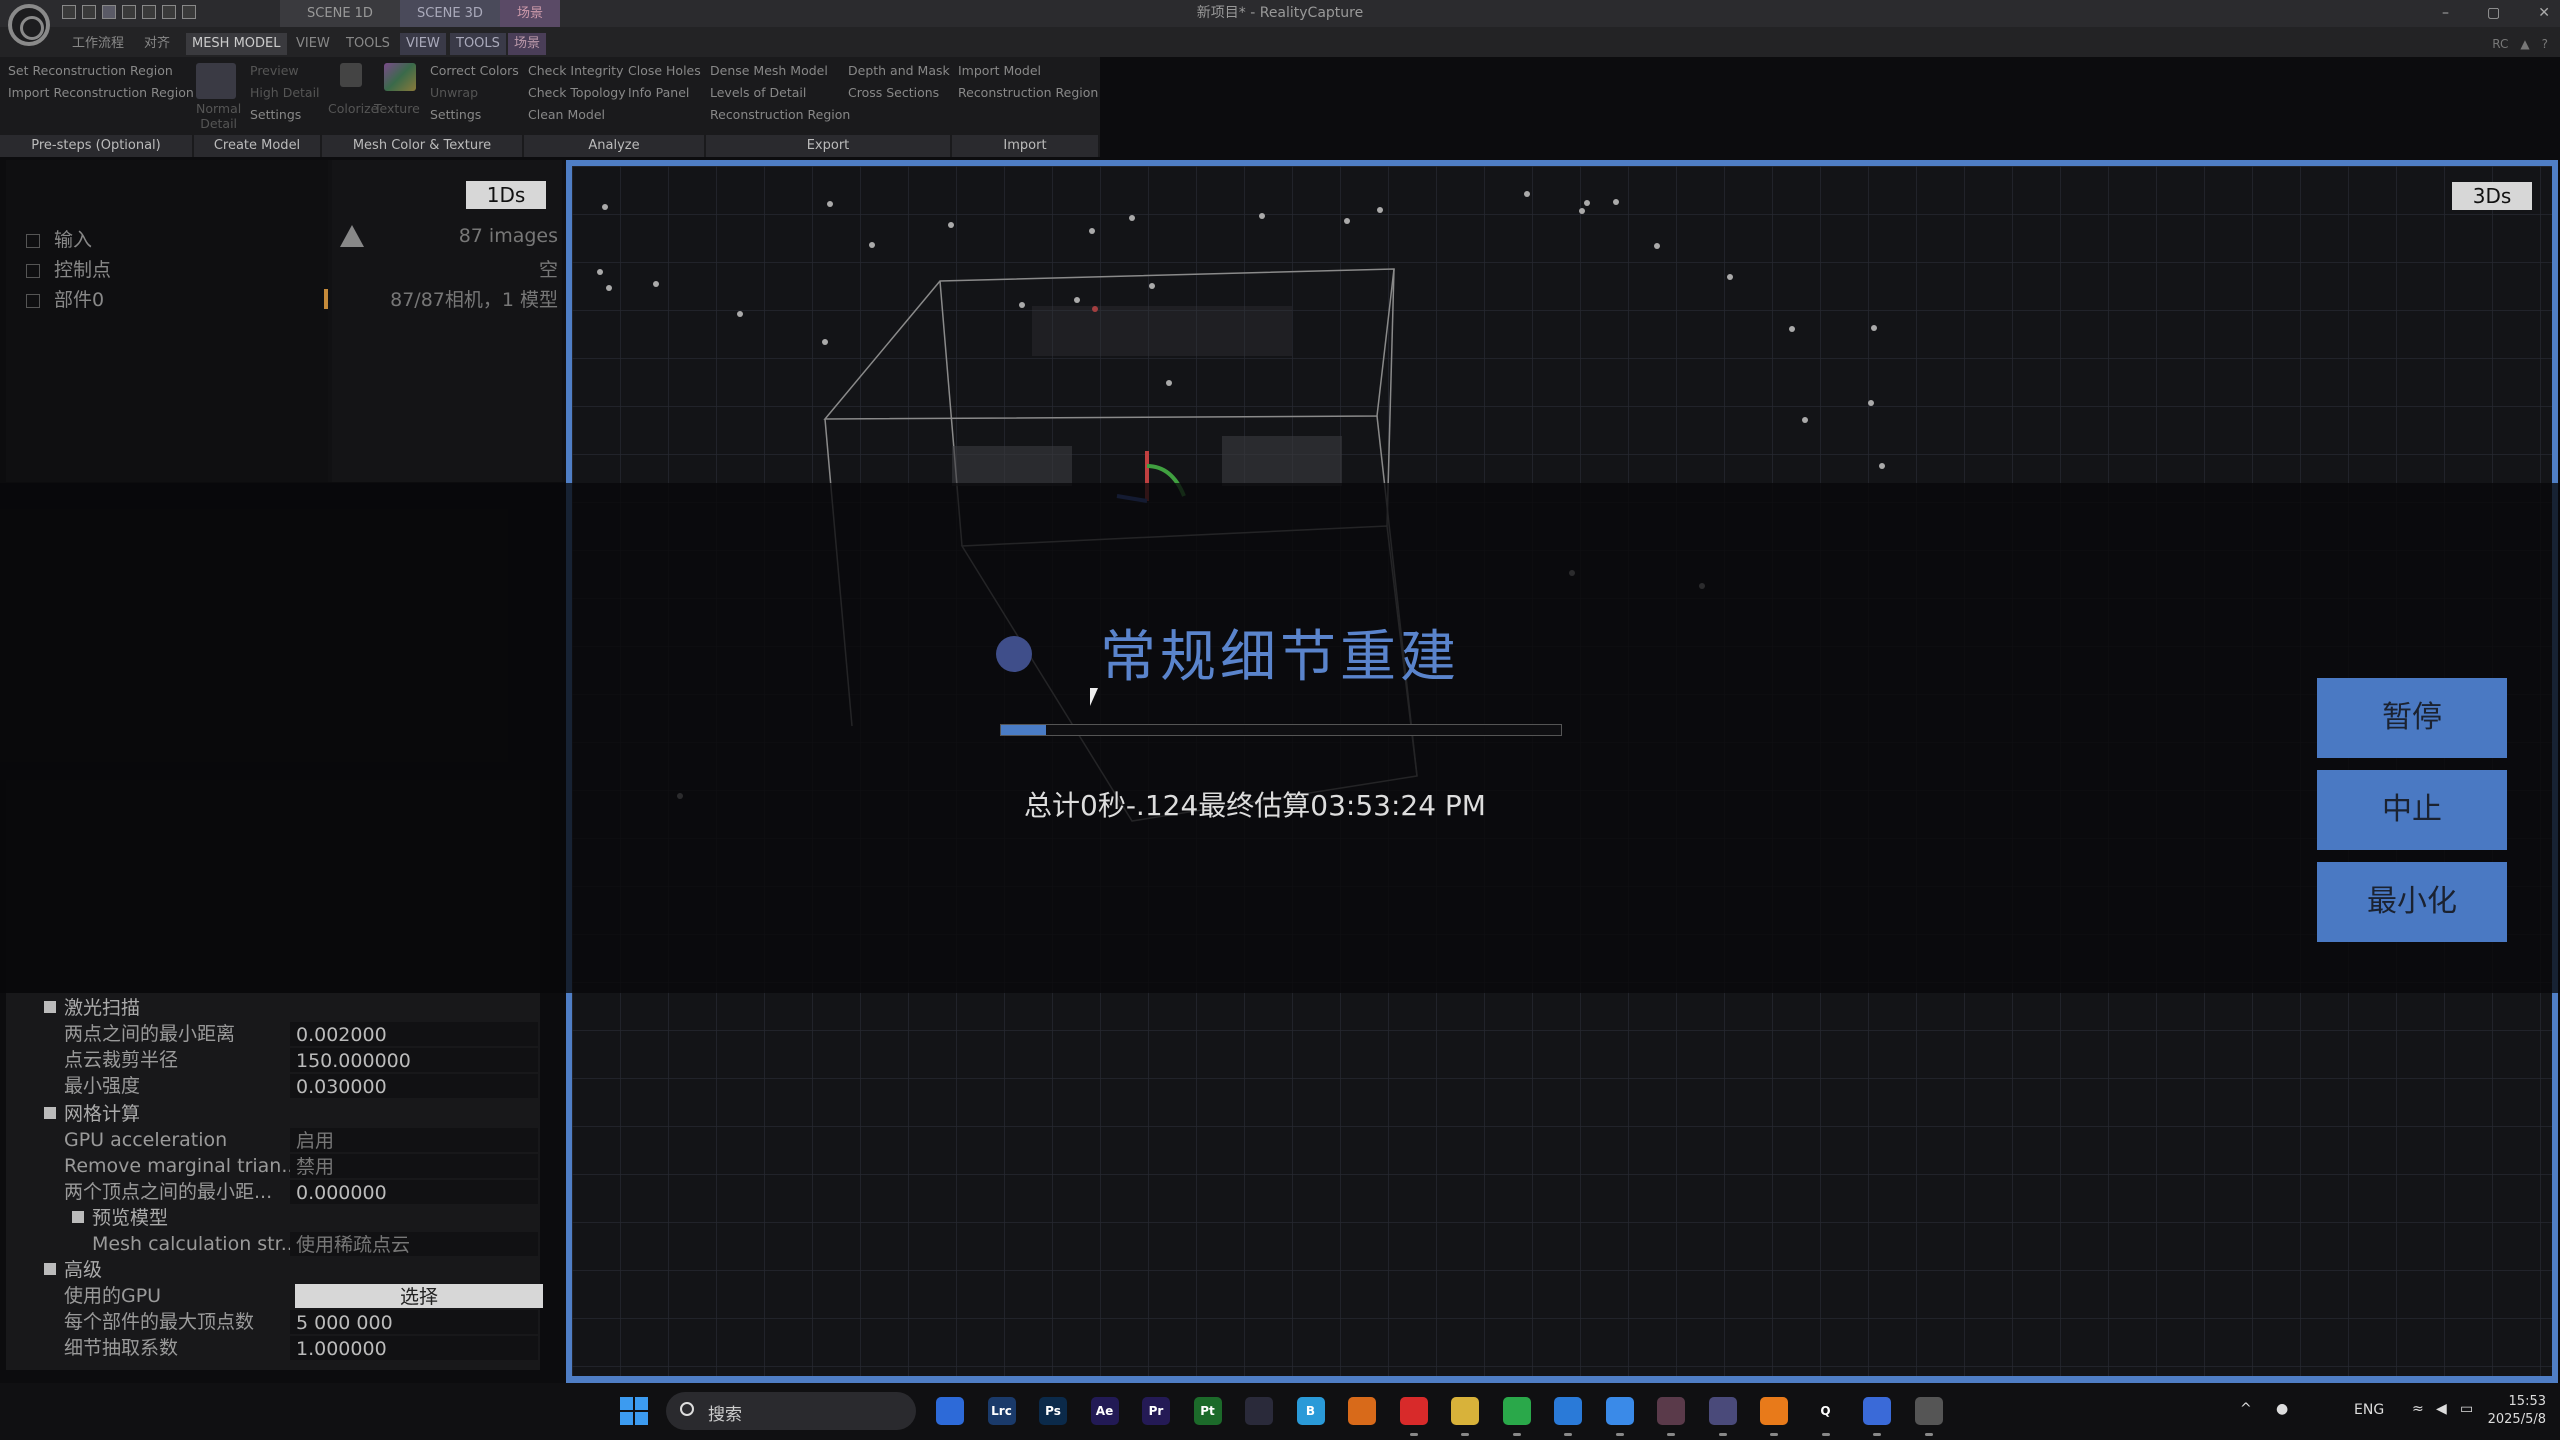 This screenshot has width=2560, height=1440. Describe the element at coordinates (2524, 44) in the screenshot. I see `warning-icon: ▲` at that location.